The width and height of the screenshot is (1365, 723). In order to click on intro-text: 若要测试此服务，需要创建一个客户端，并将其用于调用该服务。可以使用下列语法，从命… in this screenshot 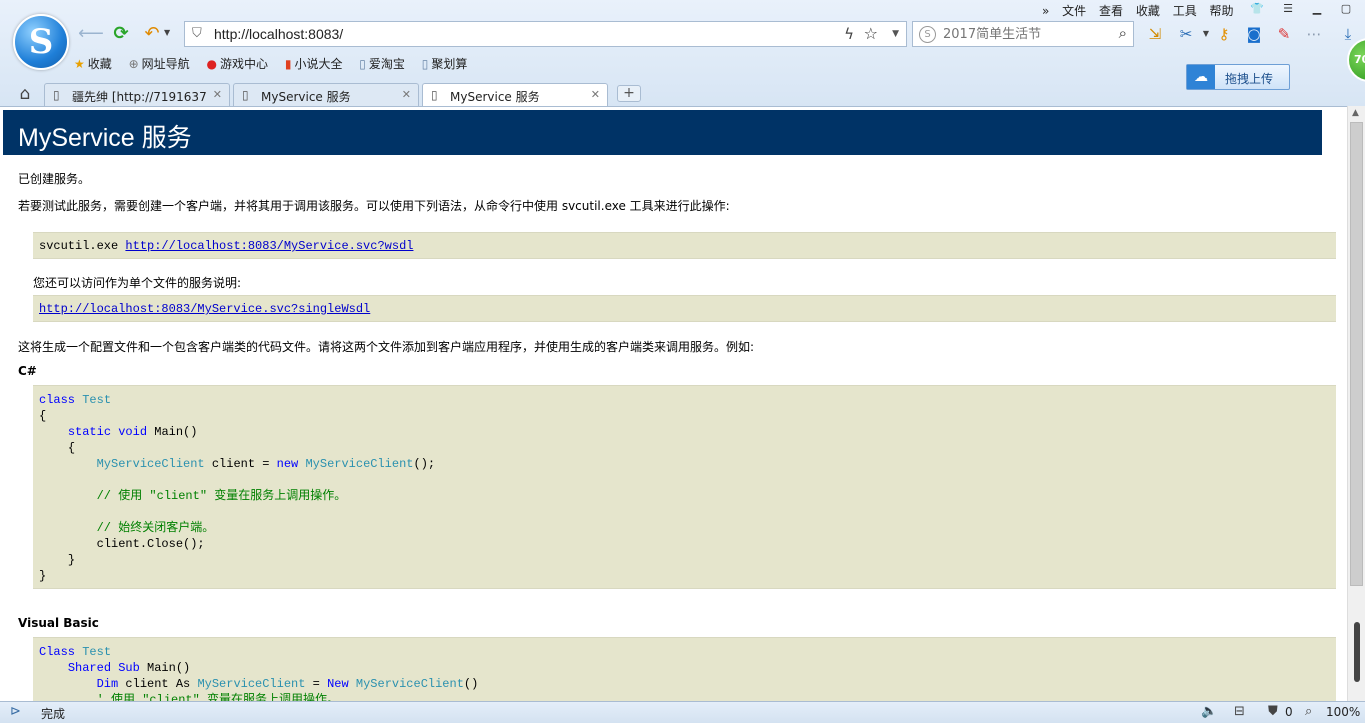, I will do `click(374, 206)`.